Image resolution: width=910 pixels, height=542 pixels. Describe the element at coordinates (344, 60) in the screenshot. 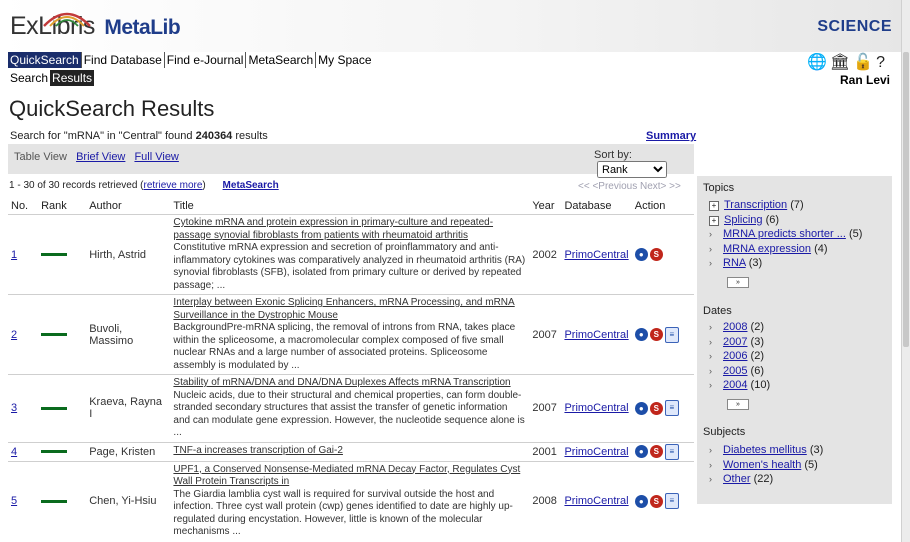

I see `nav-my-space: My Space` at that location.